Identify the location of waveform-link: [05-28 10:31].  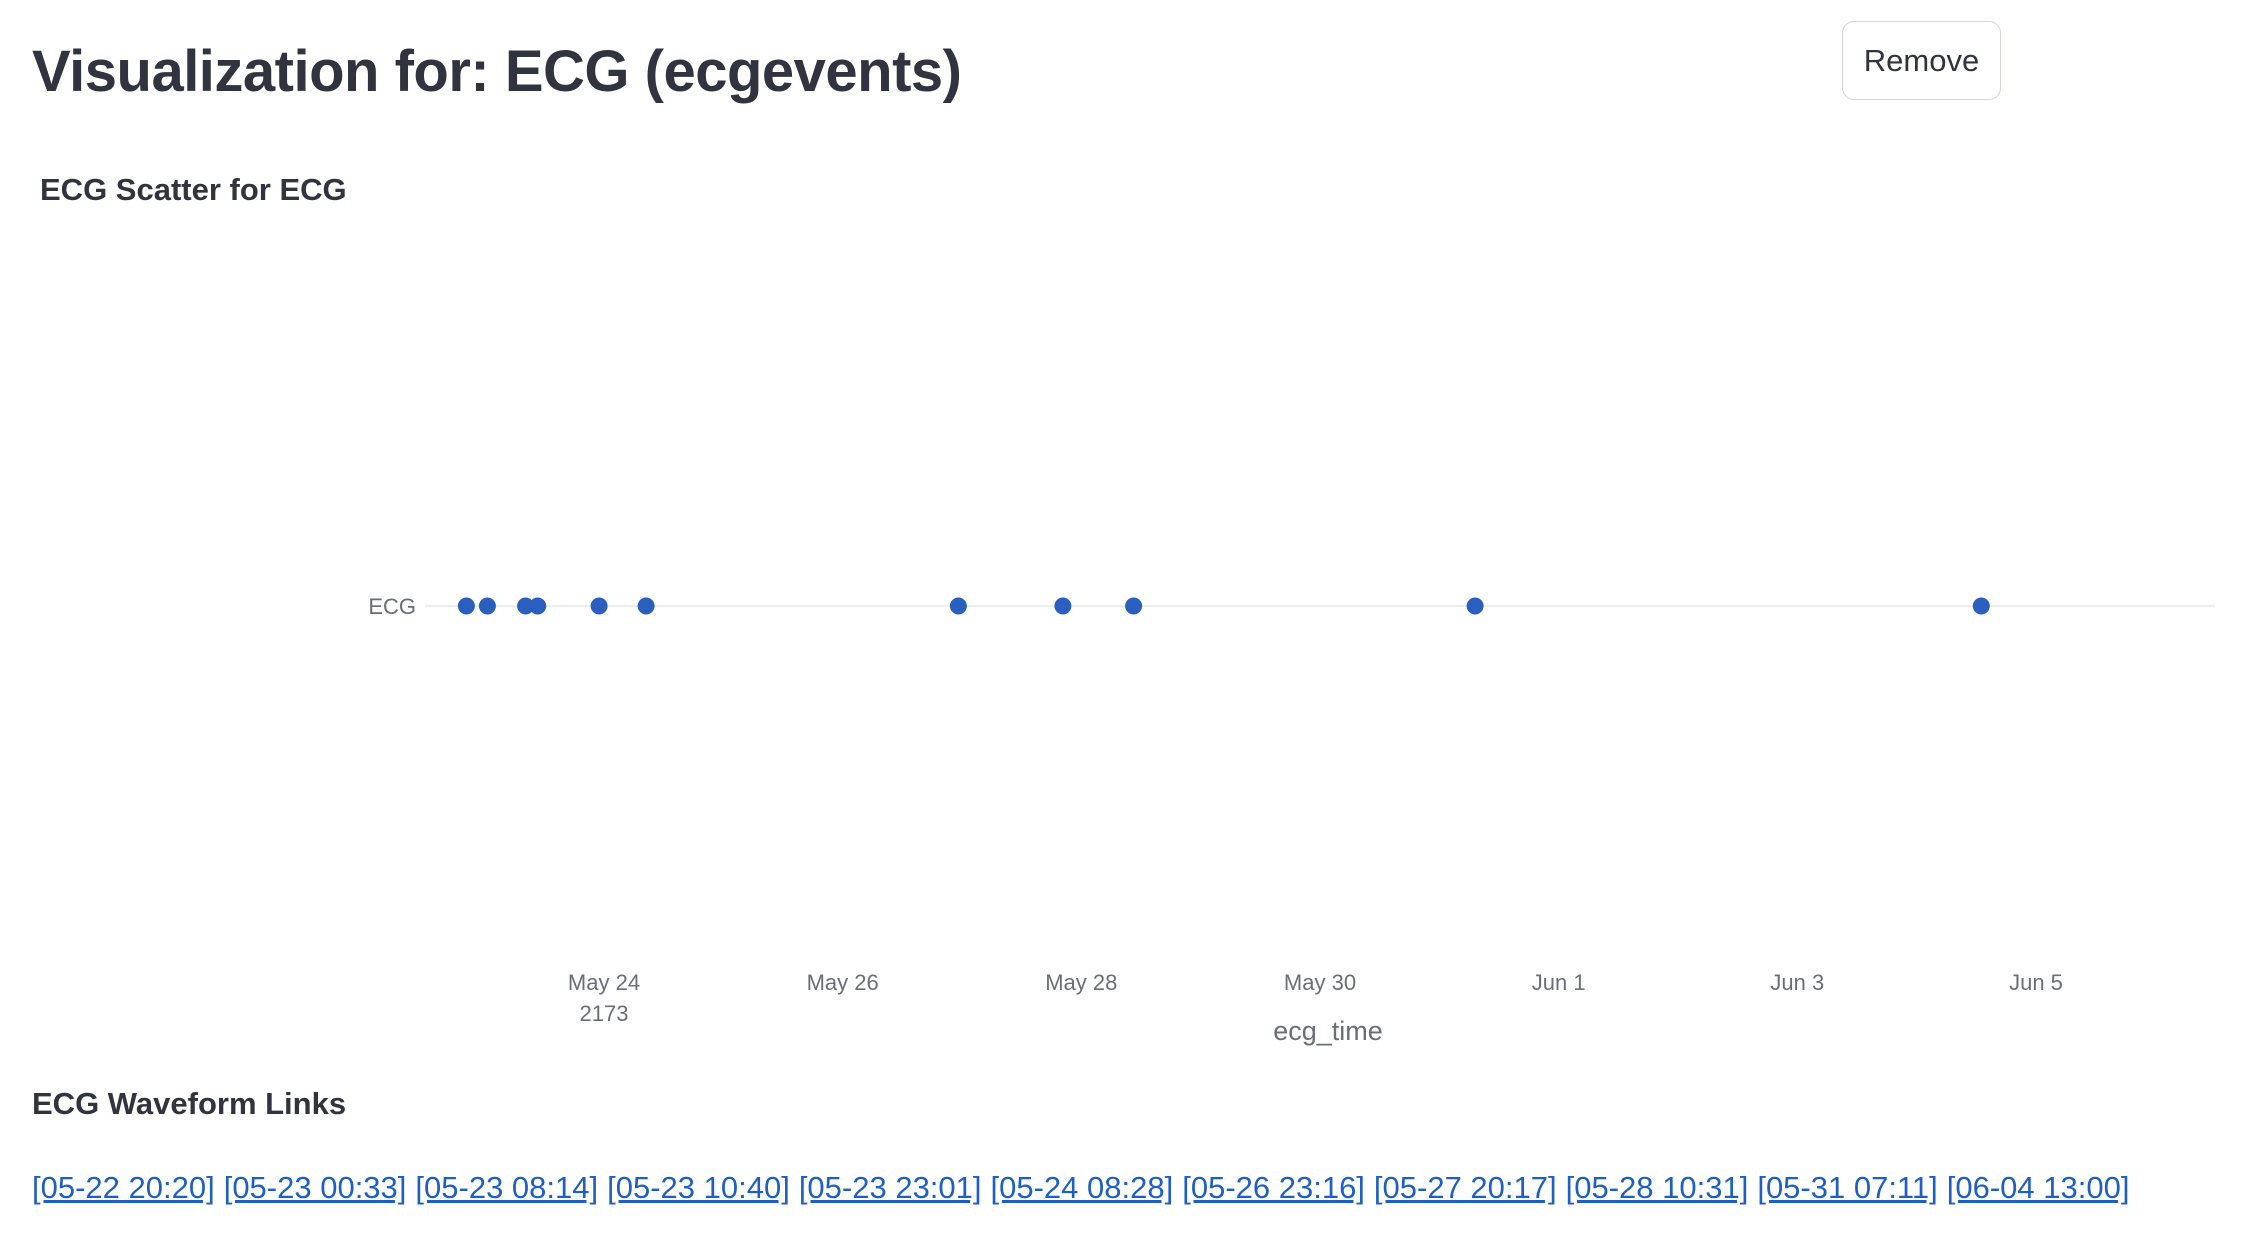
(1657, 1187).